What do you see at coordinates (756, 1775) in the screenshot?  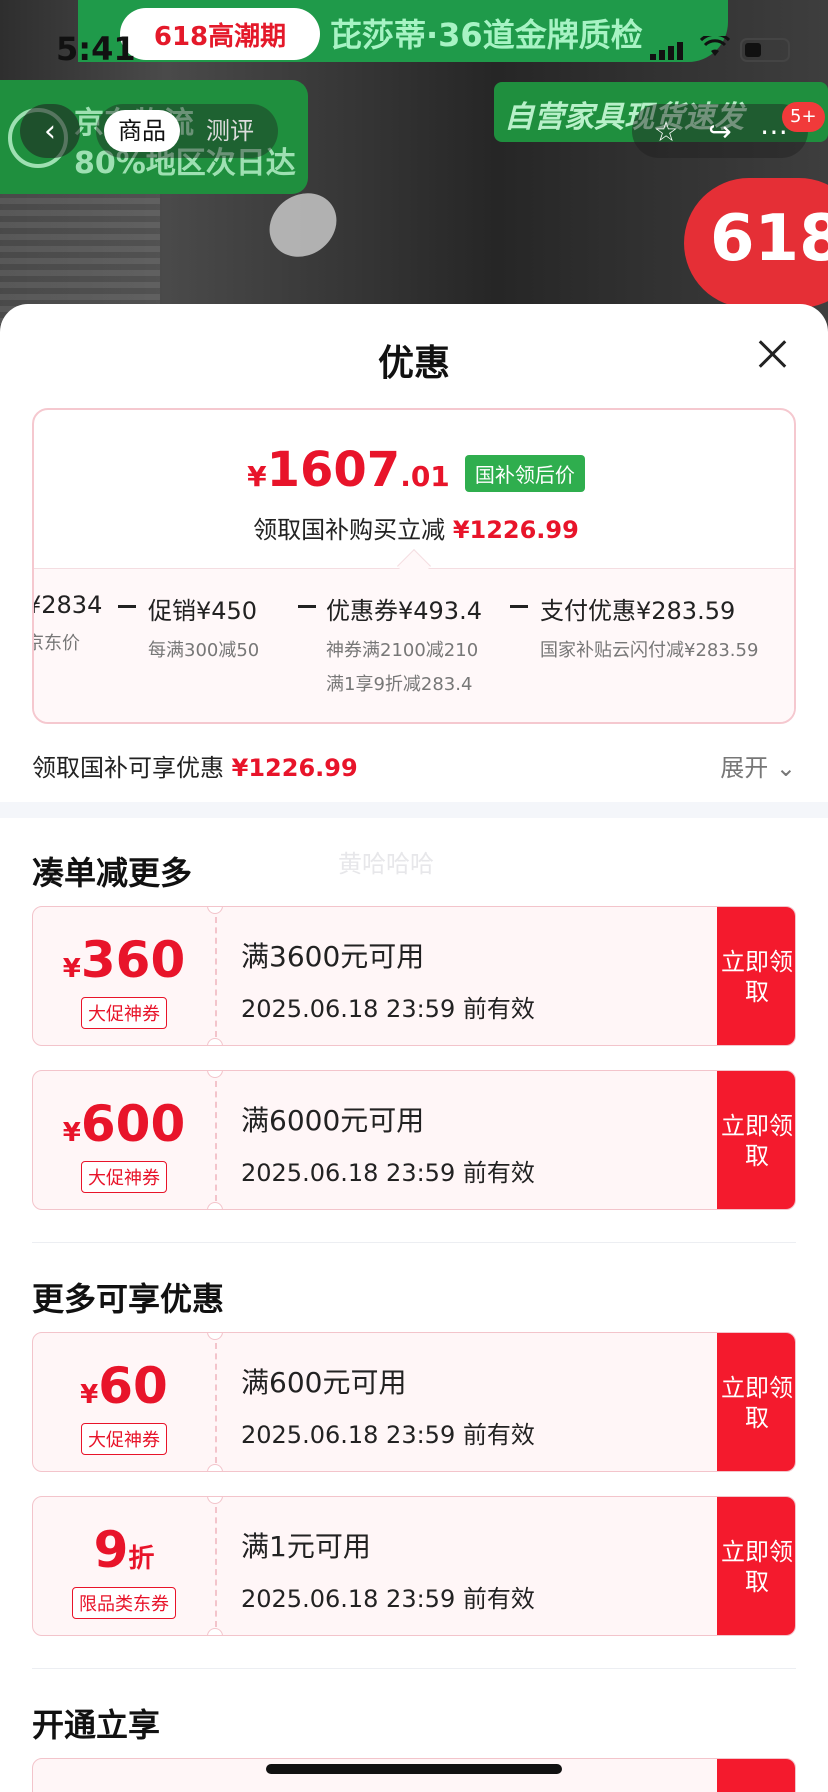 I see `claim-button-partial` at bounding box center [756, 1775].